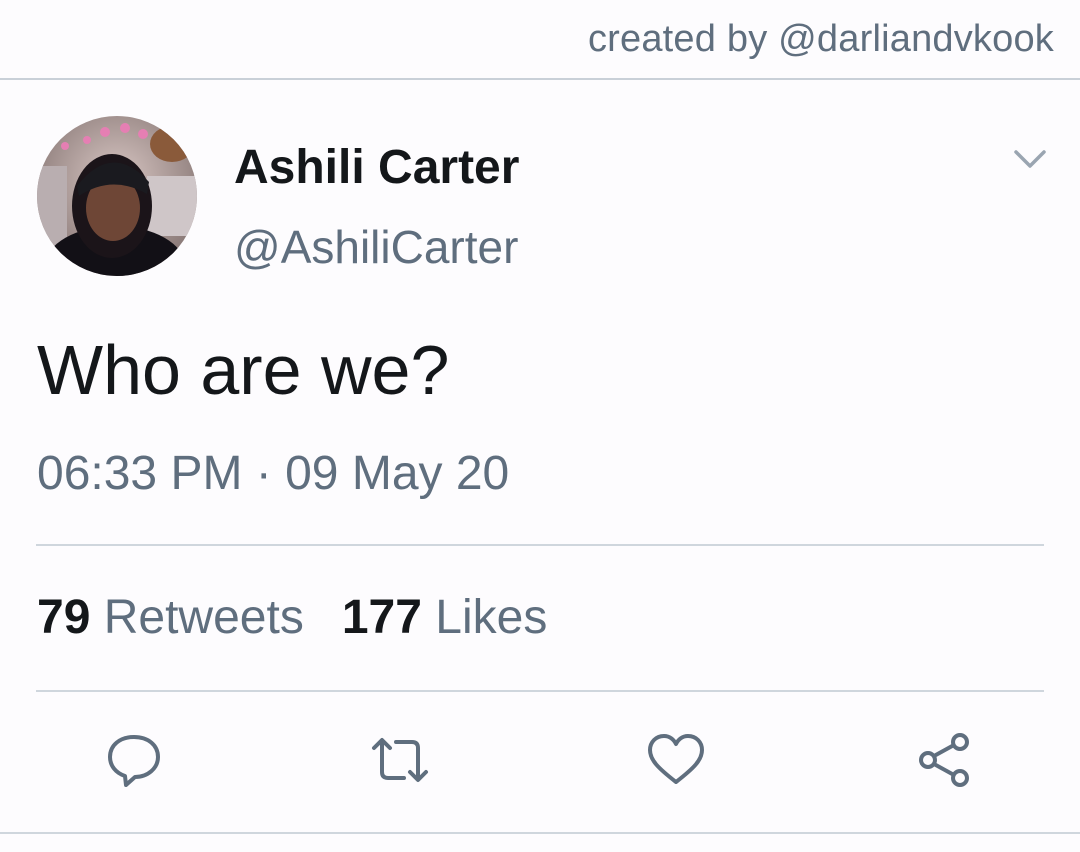  I want to click on tweet-timestamp: 06:33 PM · 09 May 20, so click(273, 473).